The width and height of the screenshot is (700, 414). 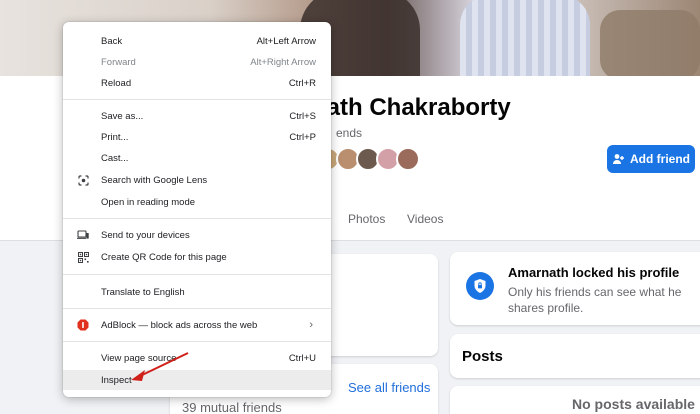 What do you see at coordinates (112, 41) in the screenshot?
I see `menu-item-label: Back` at bounding box center [112, 41].